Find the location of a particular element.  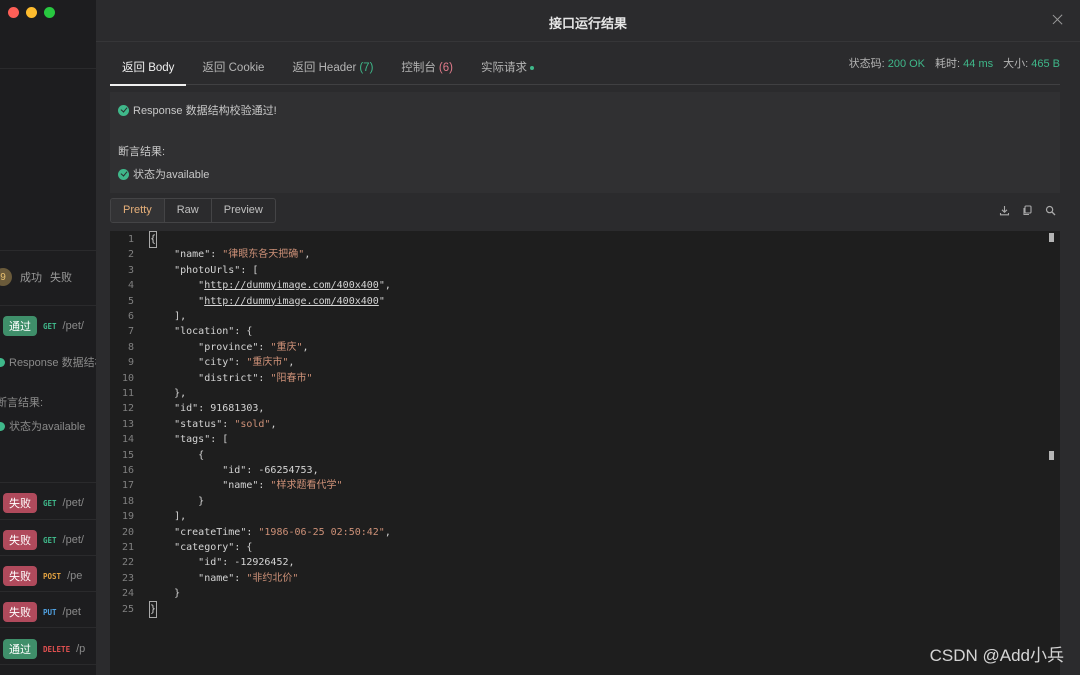

test-row: 通过 GET /pet/ is located at coordinates (43, 326).